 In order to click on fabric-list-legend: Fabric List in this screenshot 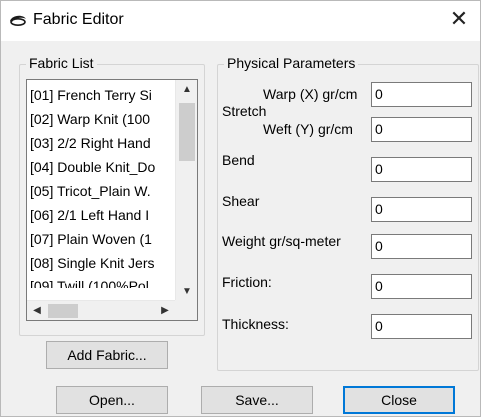, I will do `click(61, 63)`.